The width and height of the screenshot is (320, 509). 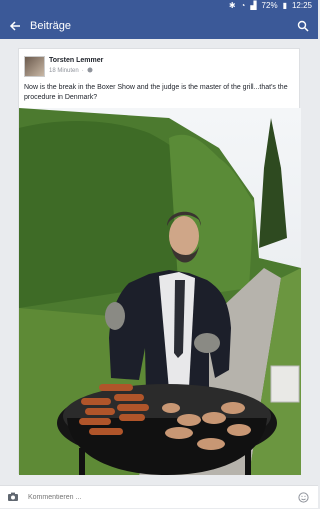 What do you see at coordinates (13, 497) in the screenshot?
I see `camera-icon` at bounding box center [13, 497].